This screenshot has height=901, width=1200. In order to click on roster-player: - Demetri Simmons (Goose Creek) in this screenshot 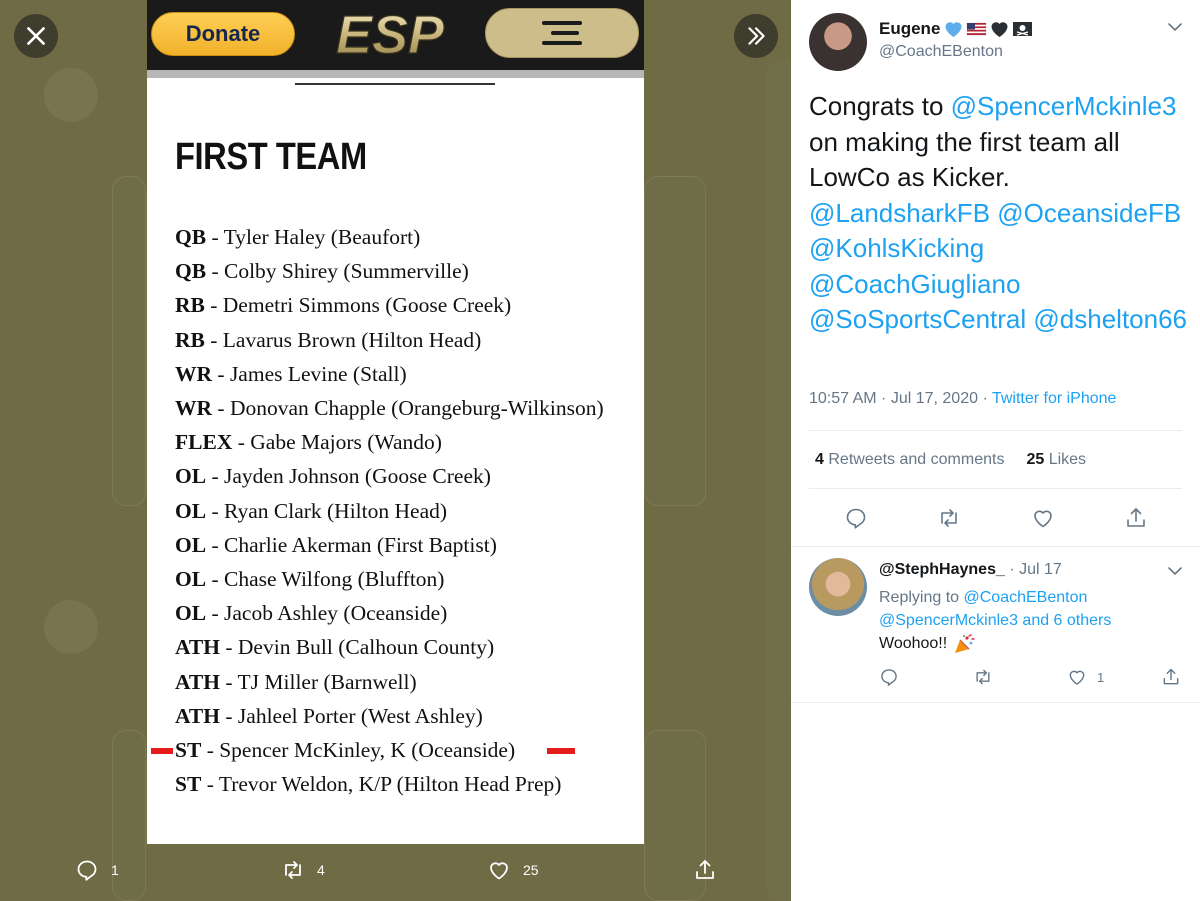, I will do `click(358, 305)`.